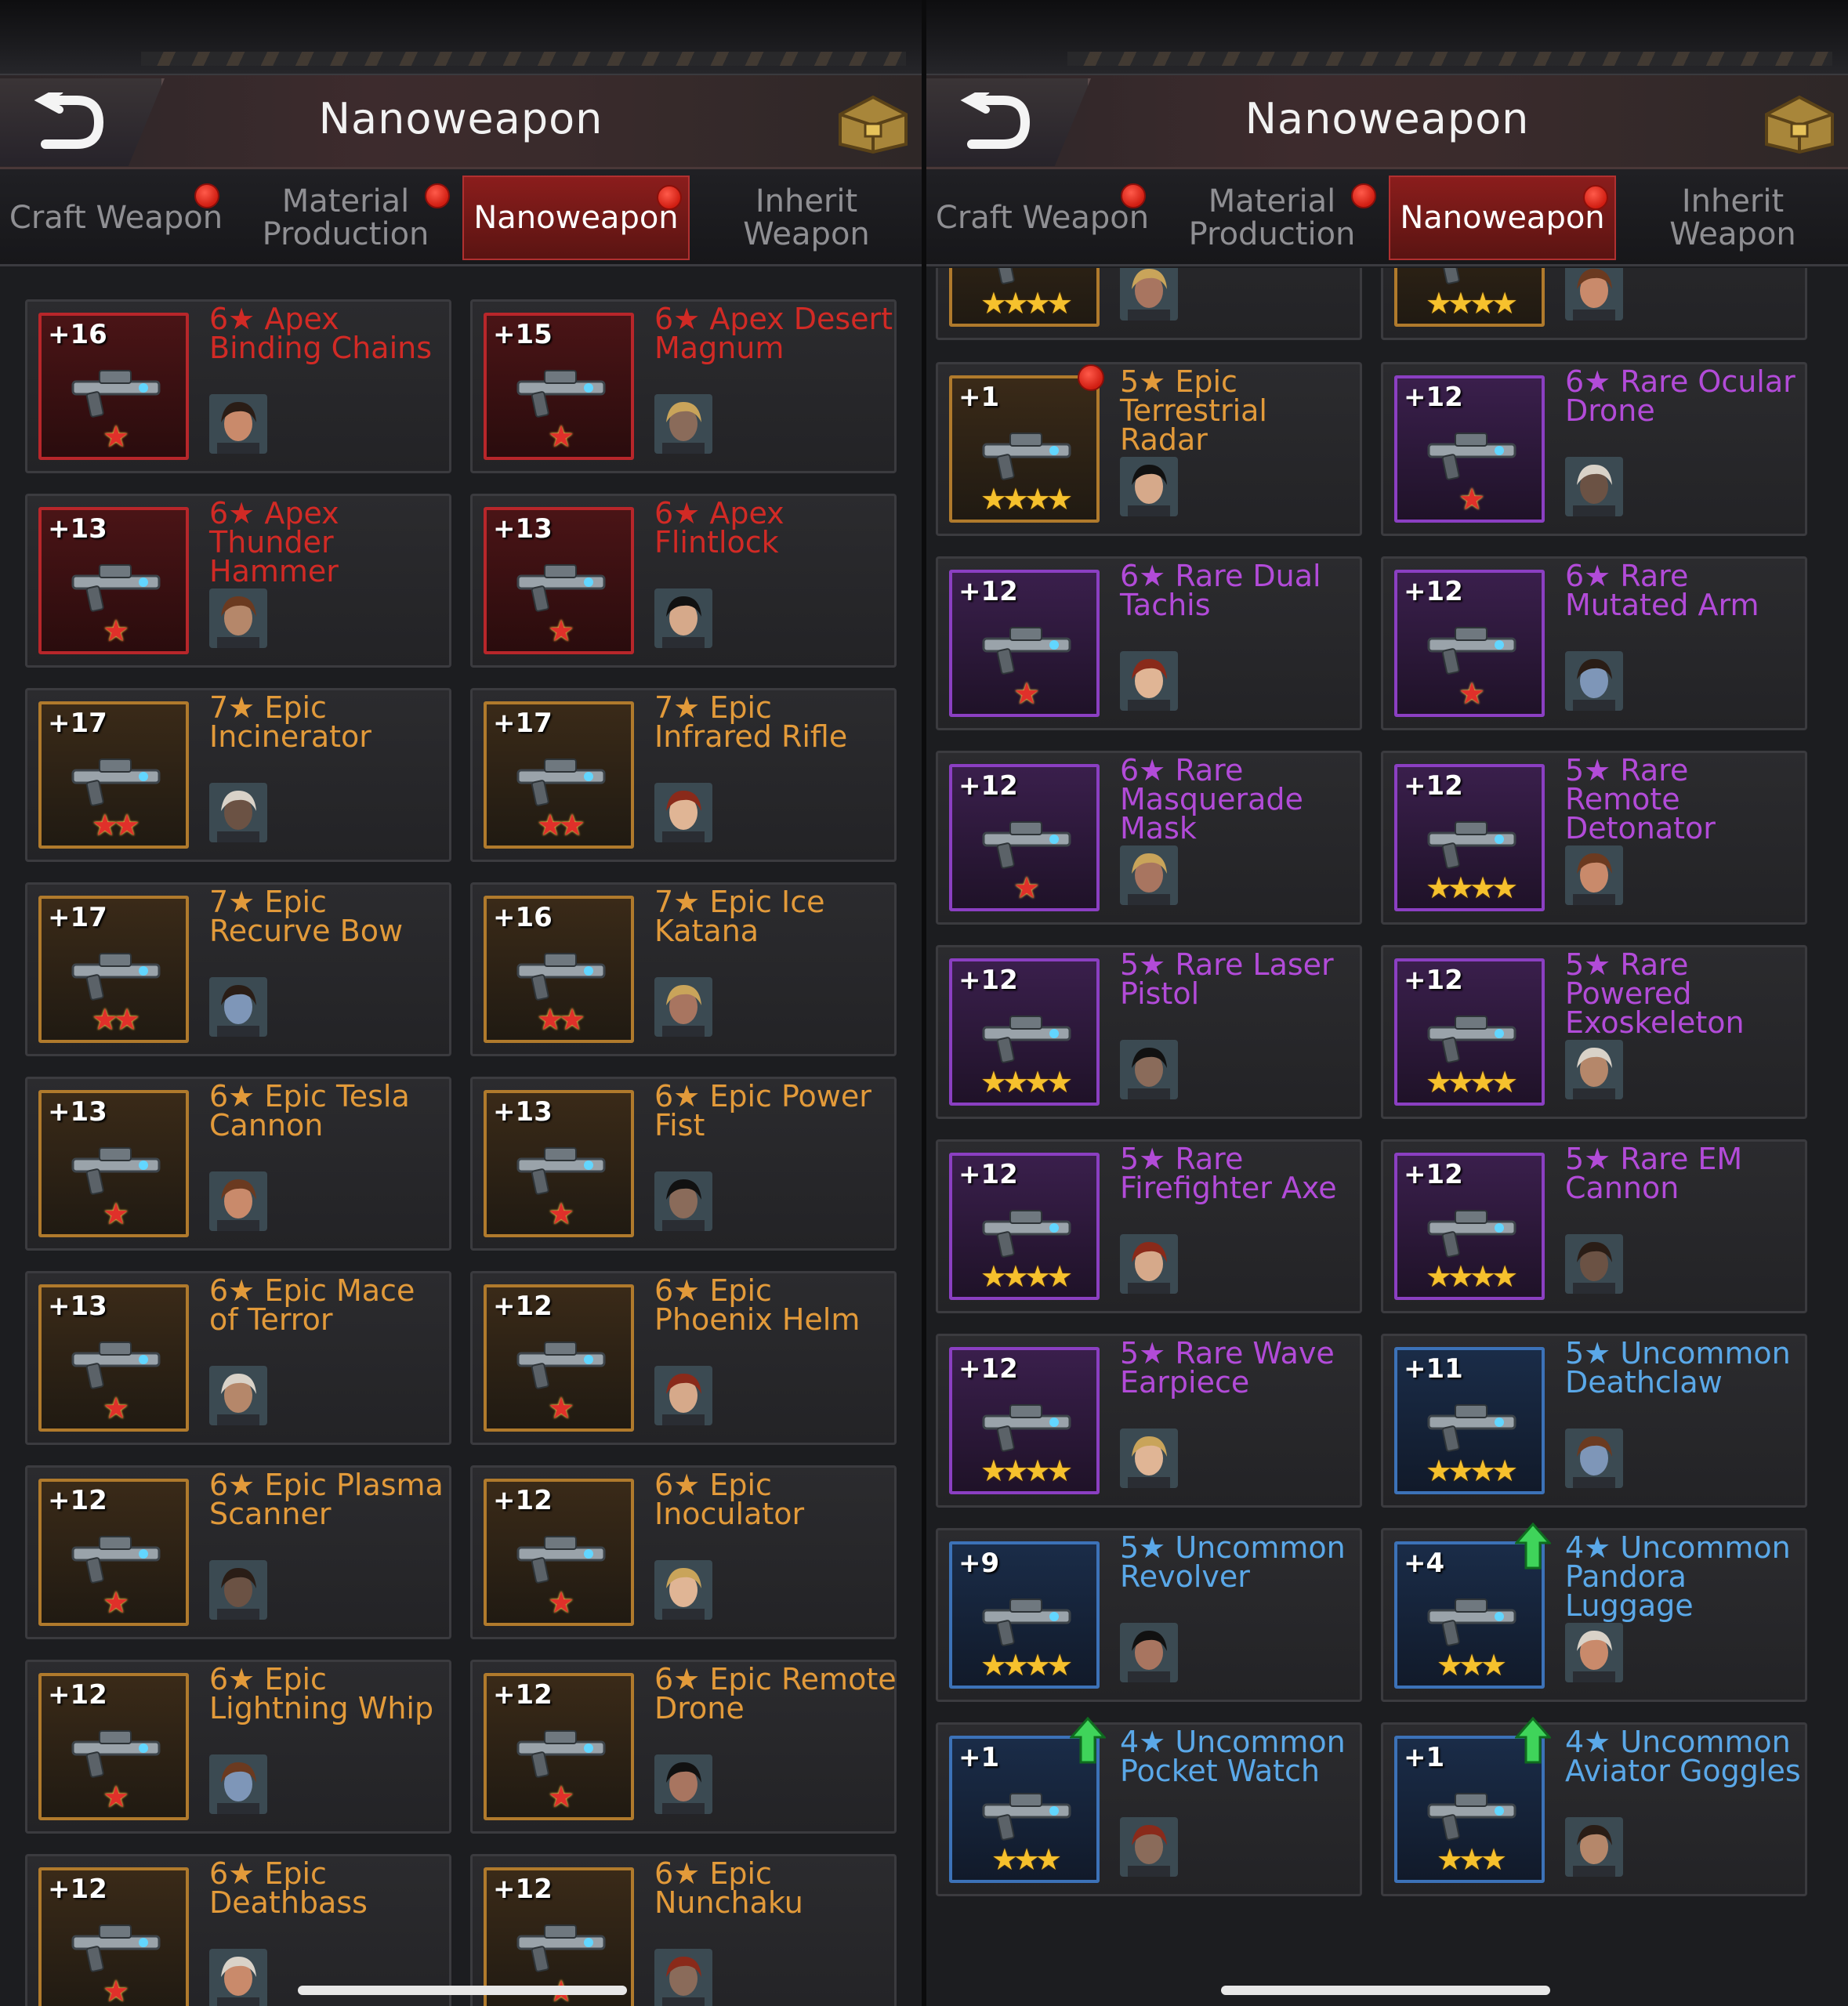  Describe the element at coordinates (559, 386) in the screenshot. I see `weapon-thumbnail: +15 ★` at that location.